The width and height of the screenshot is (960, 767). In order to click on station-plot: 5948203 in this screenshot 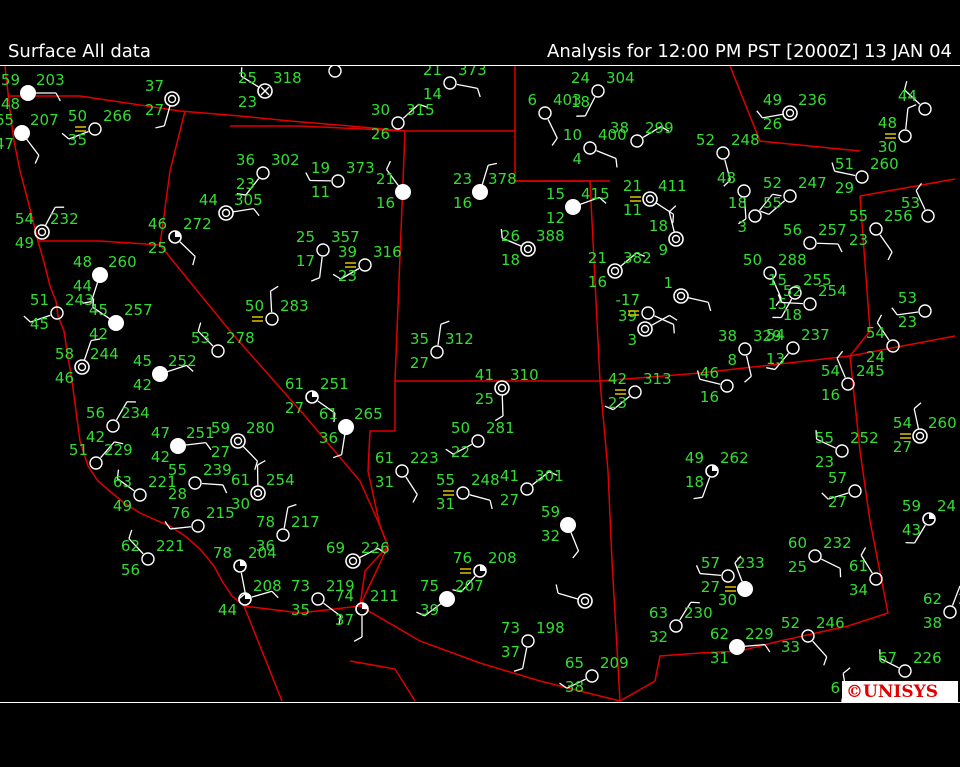, I will do `click(33, 92)`.